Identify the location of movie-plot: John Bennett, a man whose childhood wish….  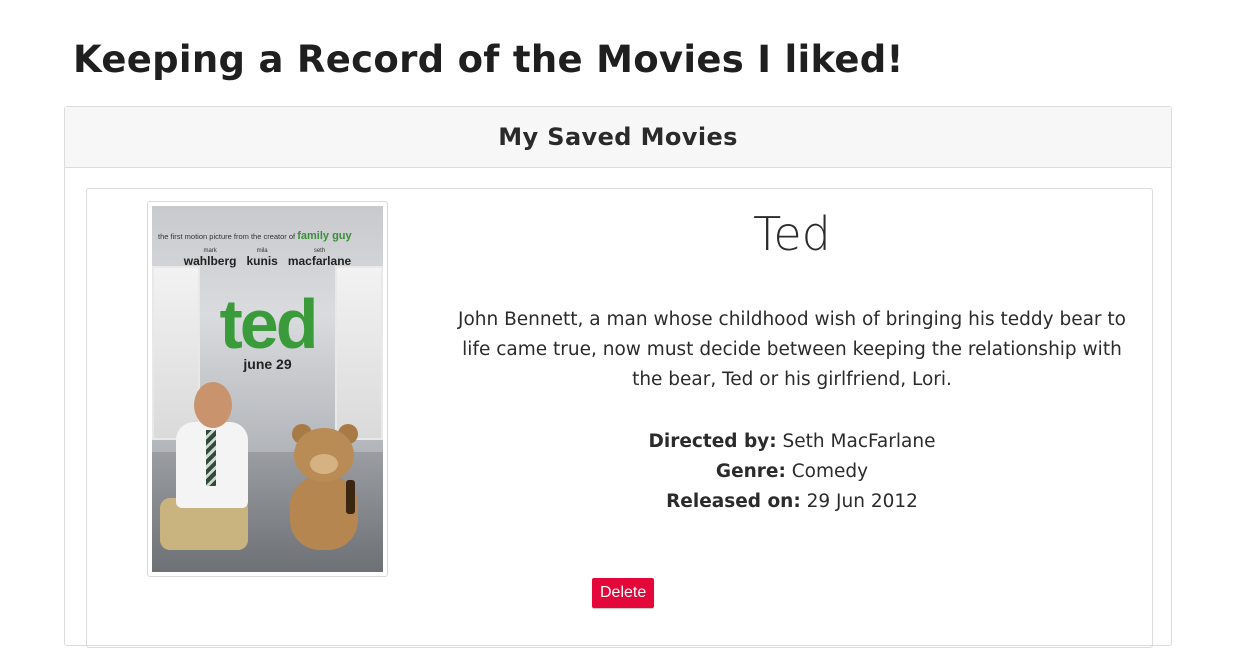
(792, 349).